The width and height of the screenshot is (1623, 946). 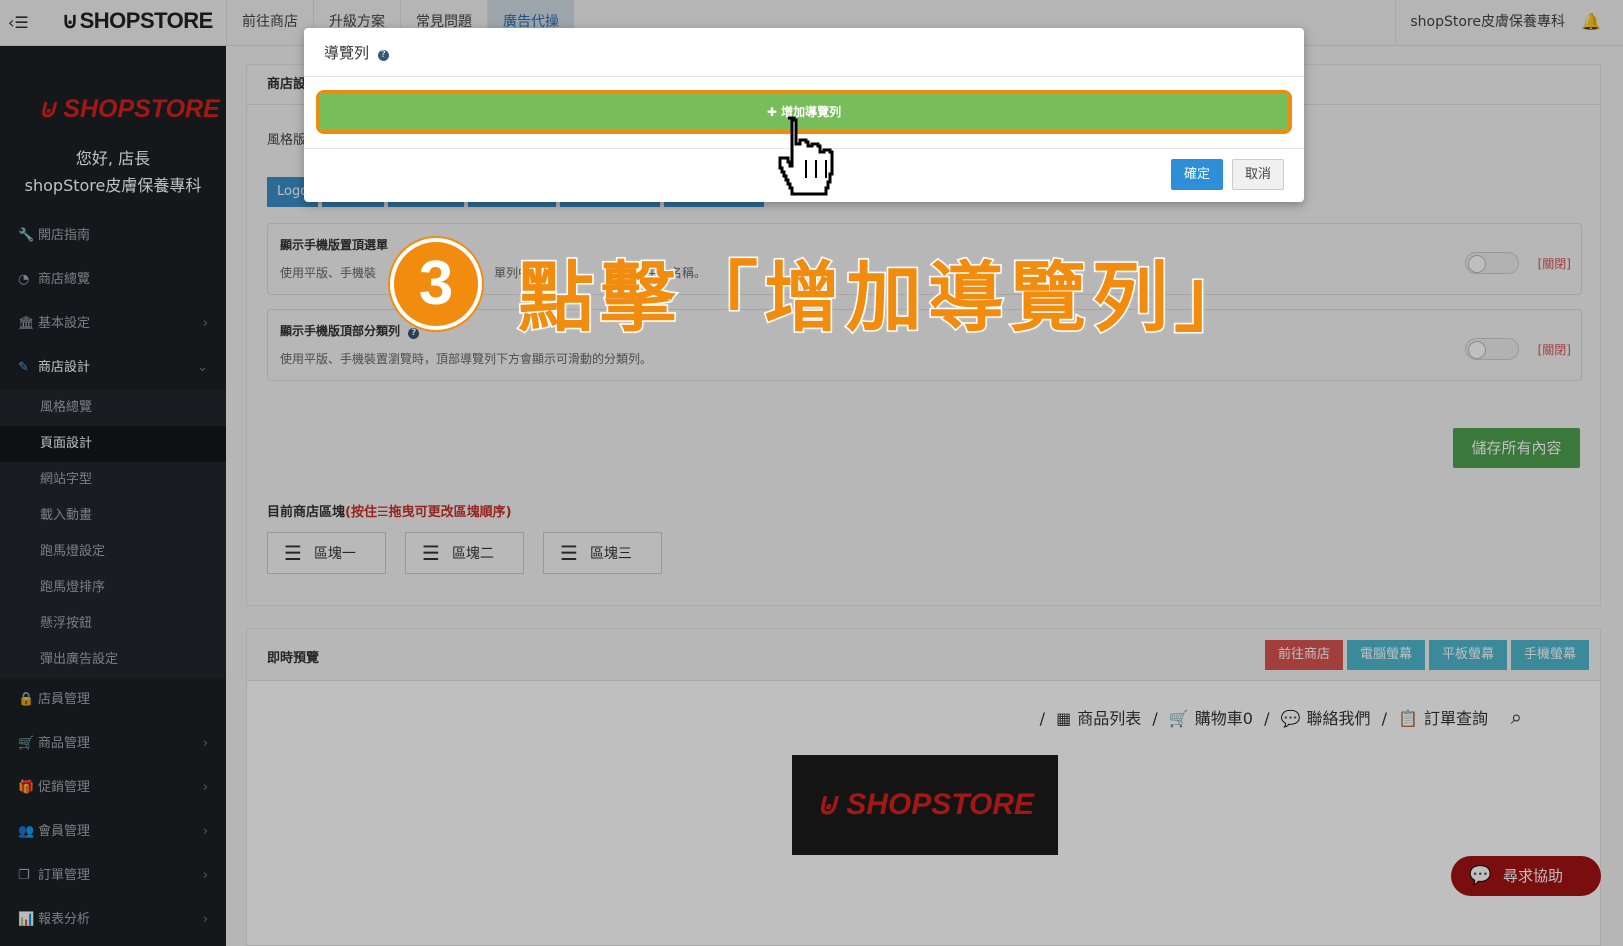 I want to click on confirm-button: 確定, so click(x=1197, y=174).